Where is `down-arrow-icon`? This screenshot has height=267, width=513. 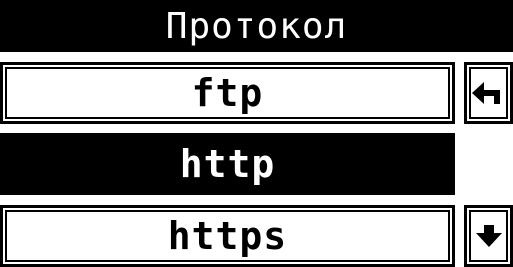
down-arrow-icon is located at coordinates (488, 236).